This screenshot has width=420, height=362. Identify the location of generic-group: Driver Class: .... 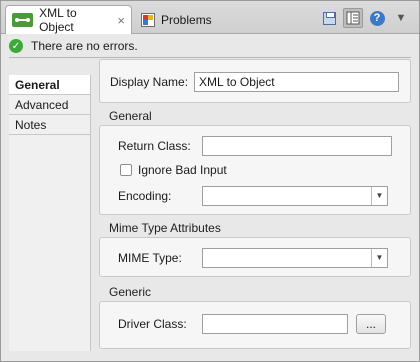
(255, 325).